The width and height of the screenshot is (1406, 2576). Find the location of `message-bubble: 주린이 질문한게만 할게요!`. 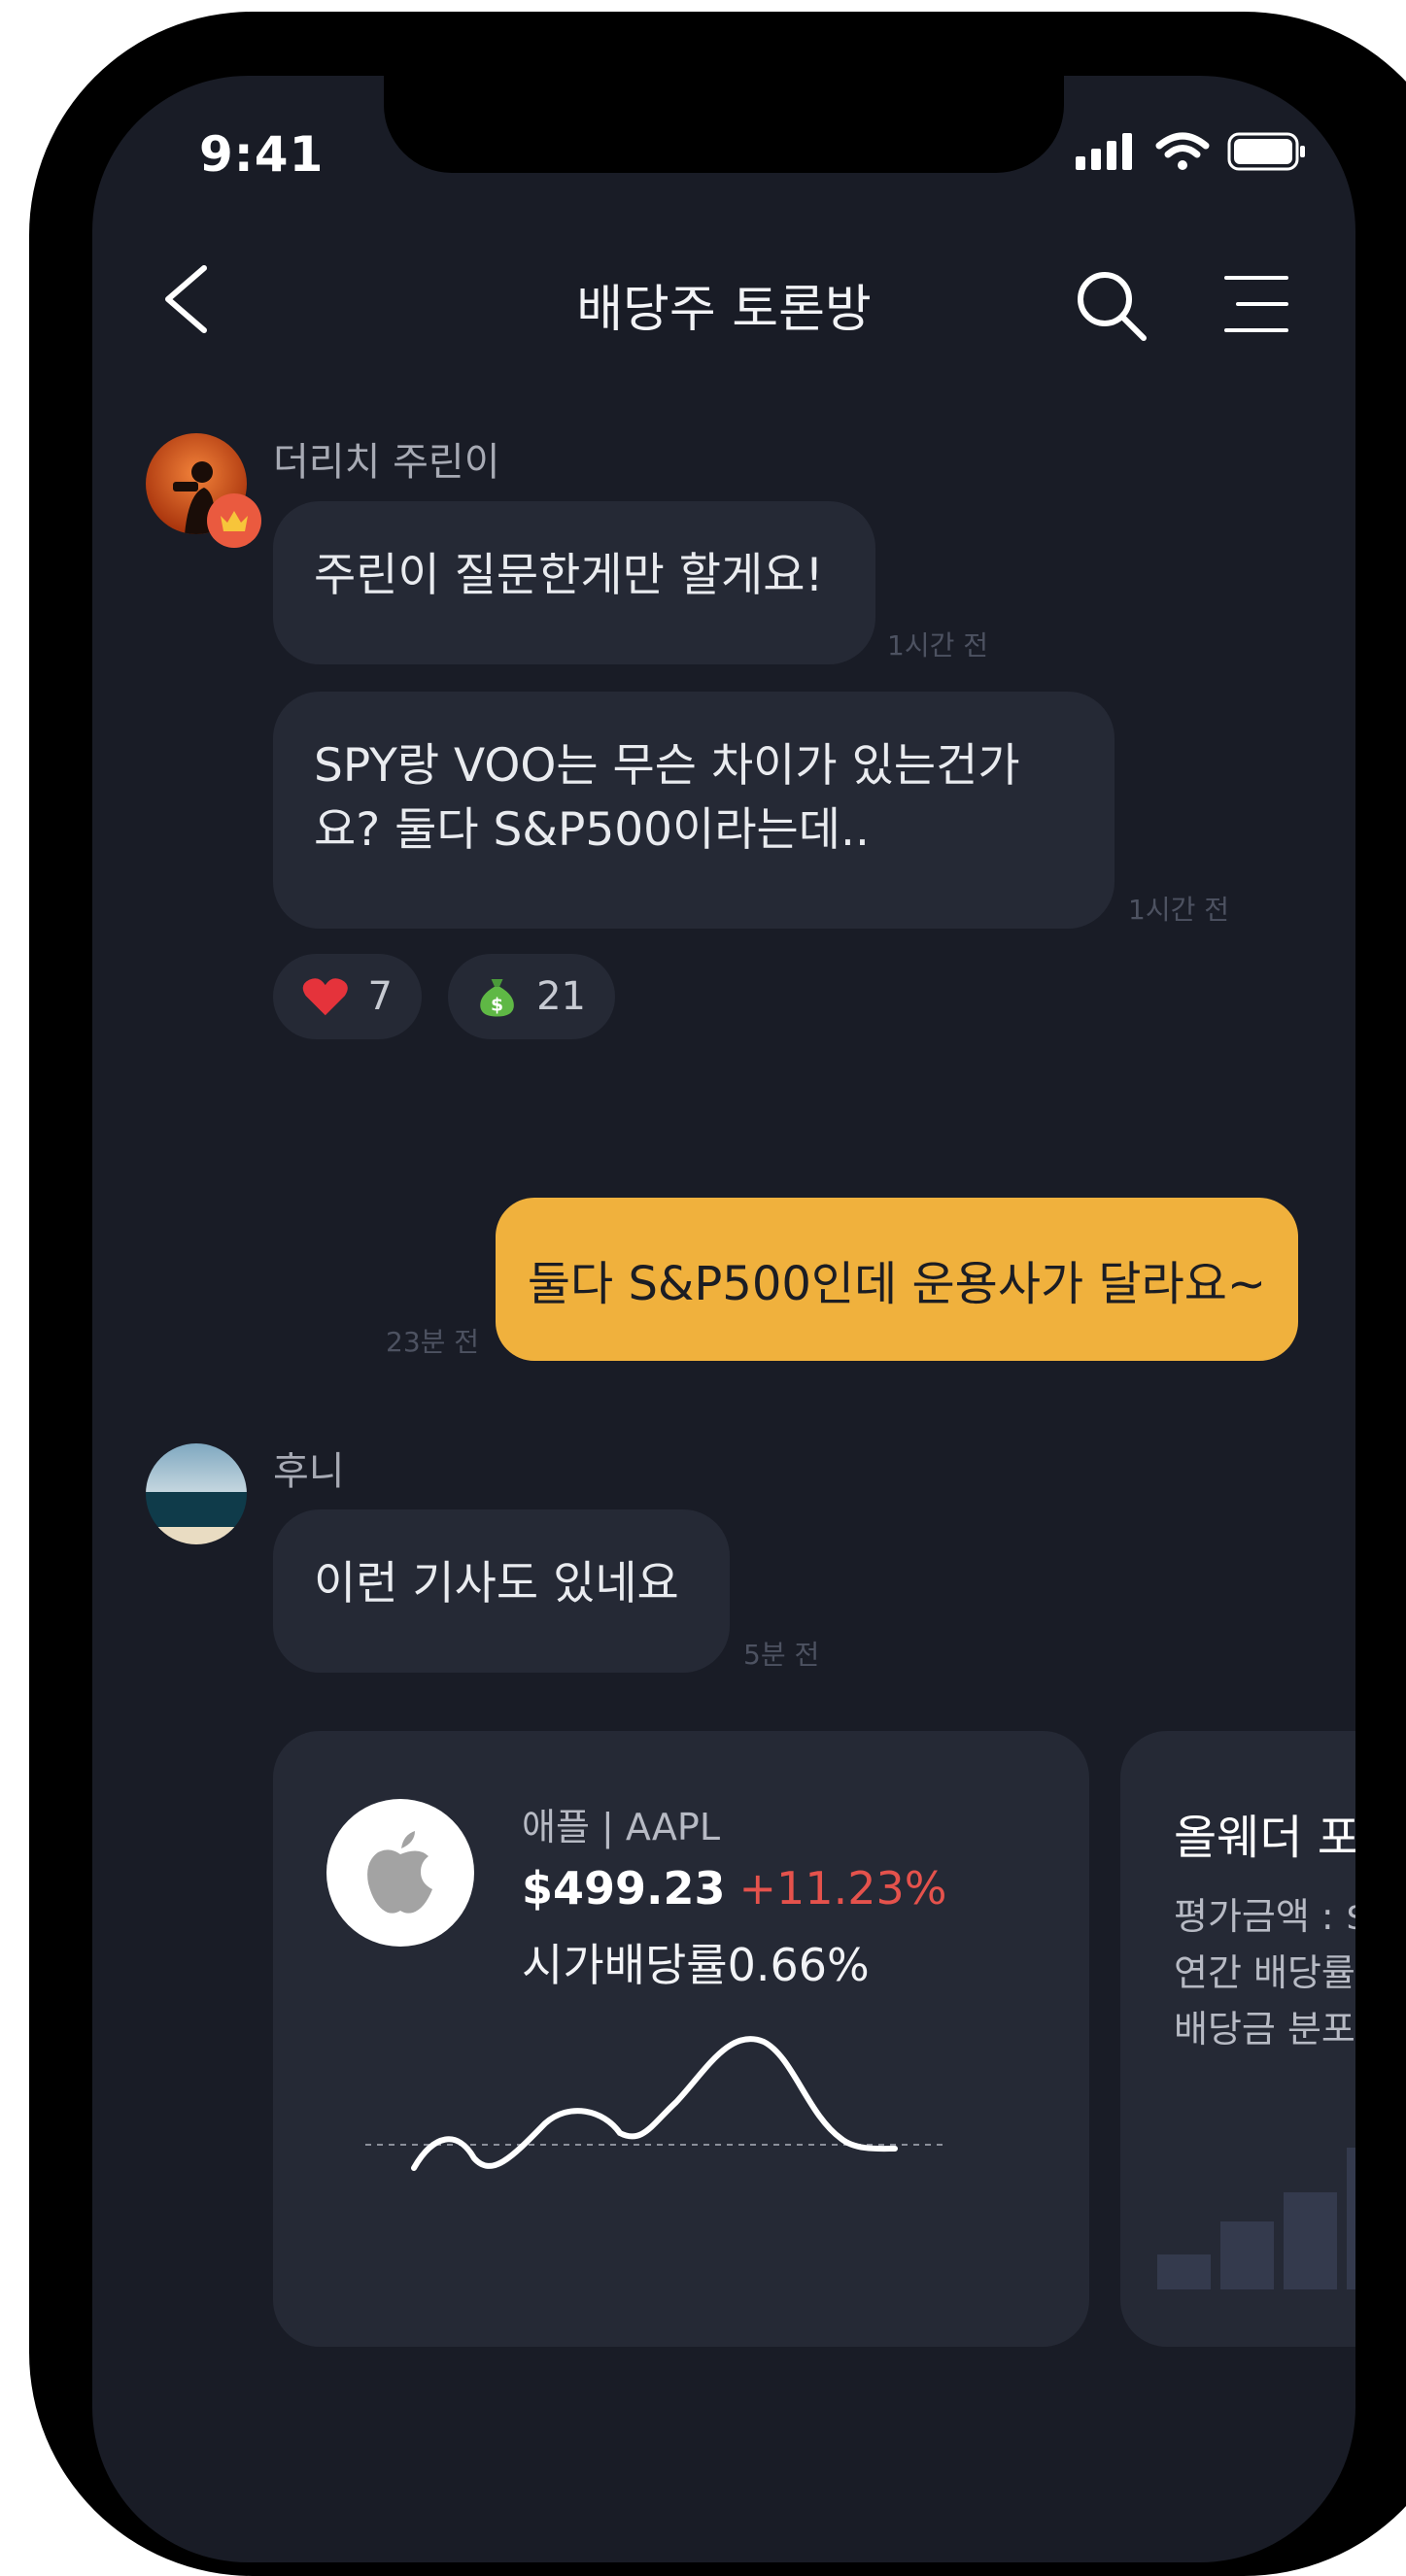

message-bubble: 주린이 질문한게만 할게요! is located at coordinates (574, 582).